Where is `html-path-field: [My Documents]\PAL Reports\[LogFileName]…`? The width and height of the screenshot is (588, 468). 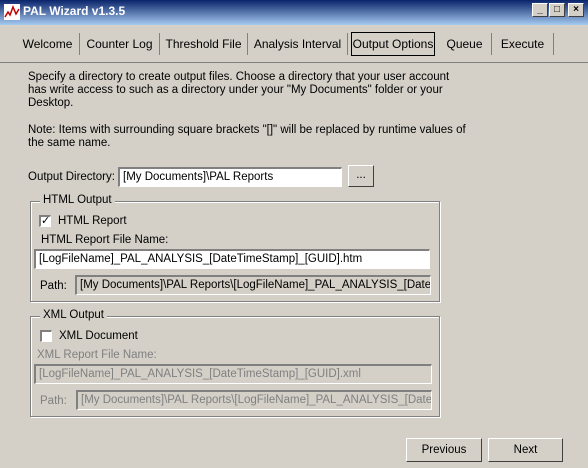 html-path-field: [My Documents]\PAL Reports\[LogFileName]… is located at coordinates (253, 285).